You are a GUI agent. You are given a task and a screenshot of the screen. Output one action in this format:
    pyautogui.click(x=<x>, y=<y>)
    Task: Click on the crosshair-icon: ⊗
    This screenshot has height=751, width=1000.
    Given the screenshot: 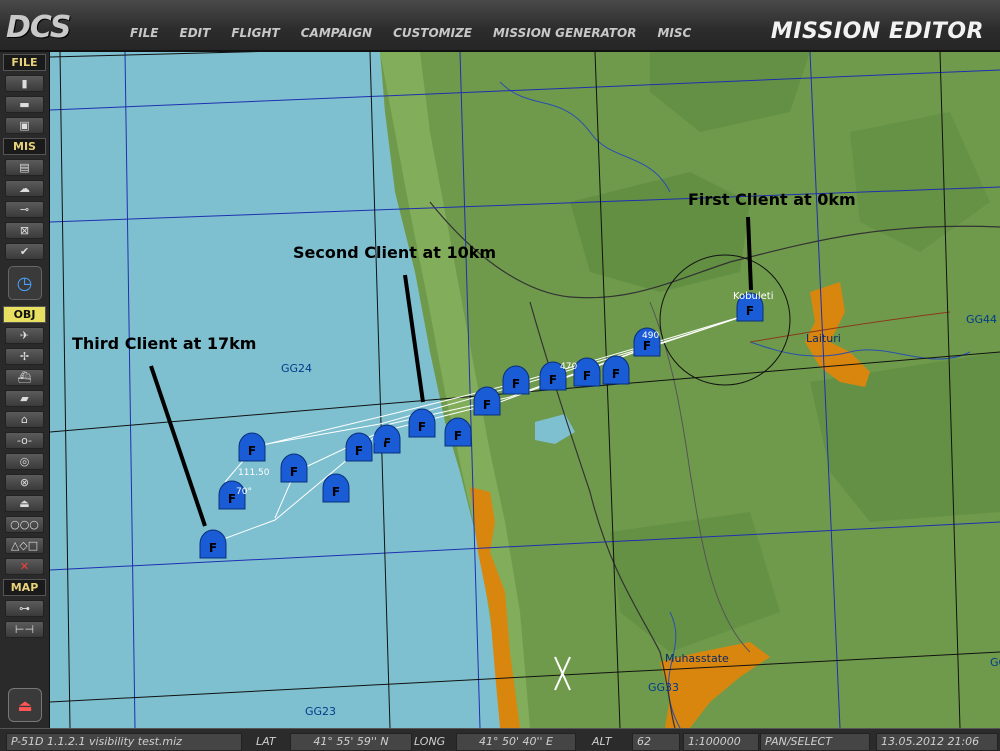 What is the action you would take?
    pyautogui.click(x=24, y=482)
    